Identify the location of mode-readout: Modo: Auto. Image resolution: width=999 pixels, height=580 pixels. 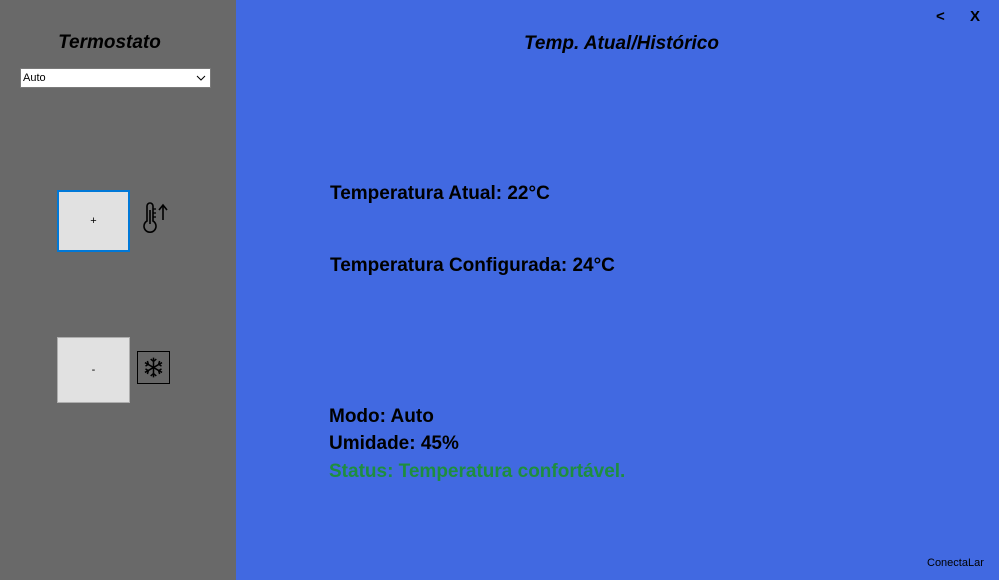
(381, 416).